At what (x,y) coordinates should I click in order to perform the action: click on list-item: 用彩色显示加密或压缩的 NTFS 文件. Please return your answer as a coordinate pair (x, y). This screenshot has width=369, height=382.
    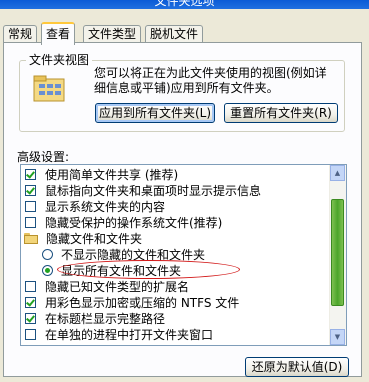
    Looking at the image, I should click on (130, 302).